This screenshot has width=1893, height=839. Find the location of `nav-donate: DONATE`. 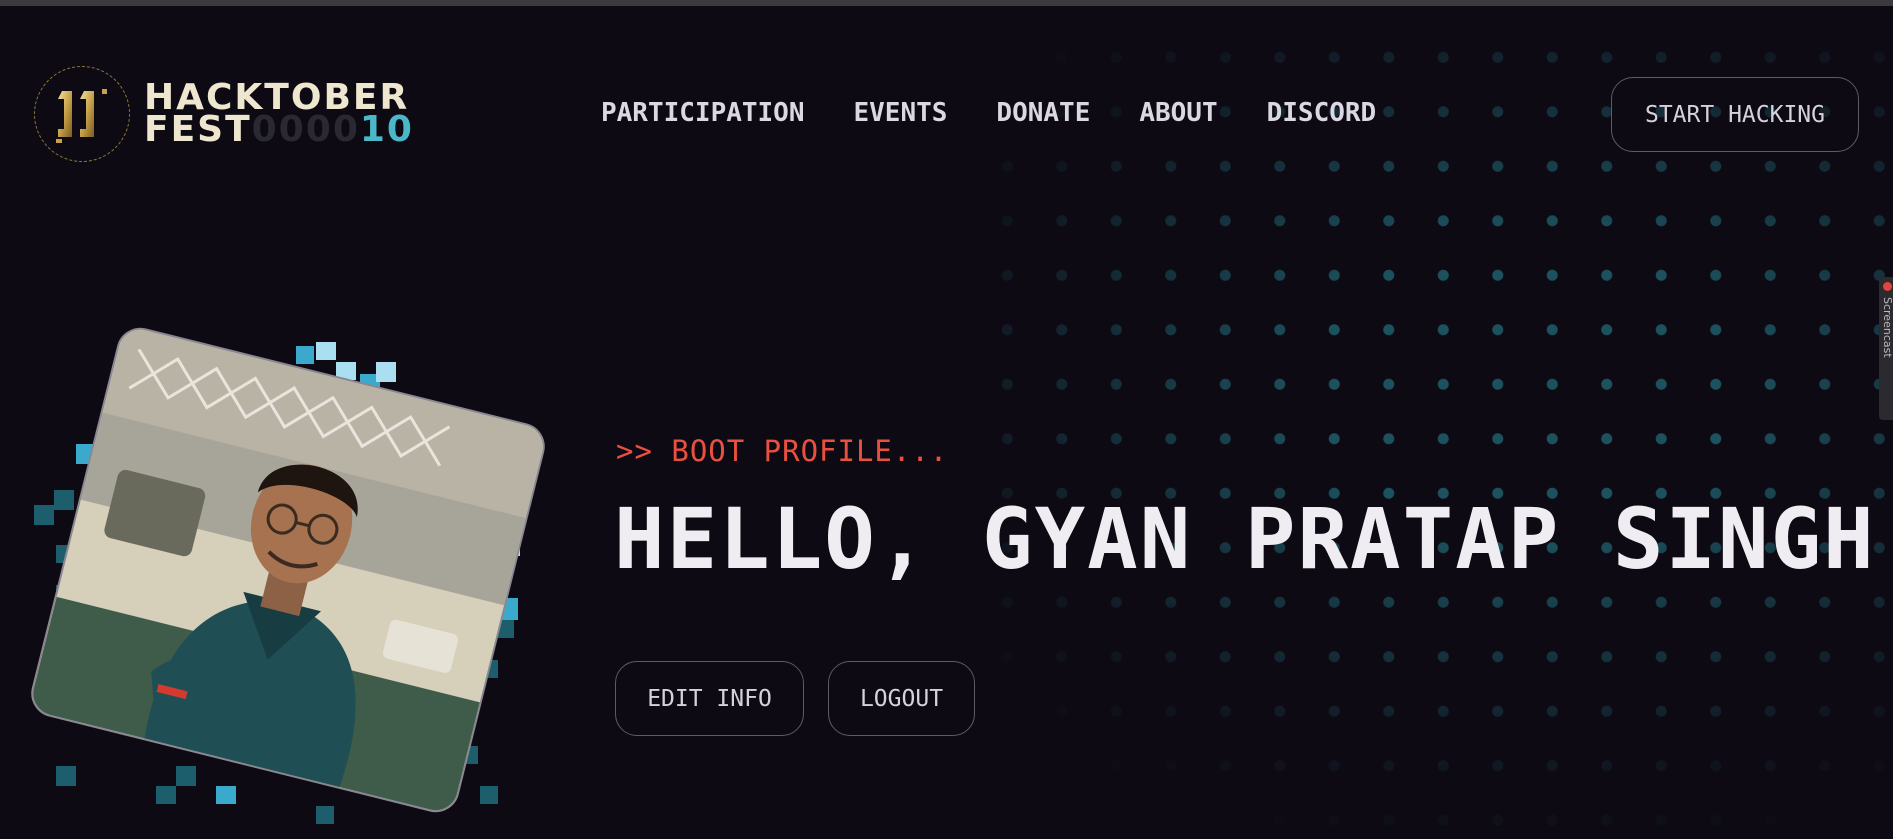

nav-donate: DONATE is located at coordinates (1043, 115).